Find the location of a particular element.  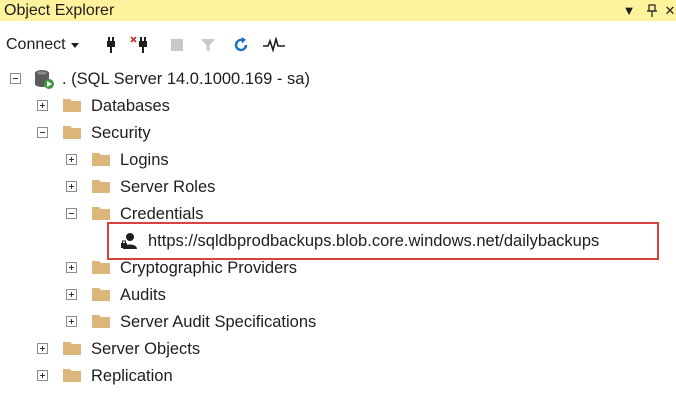

filter-icon is located at coordinates (208, 45).